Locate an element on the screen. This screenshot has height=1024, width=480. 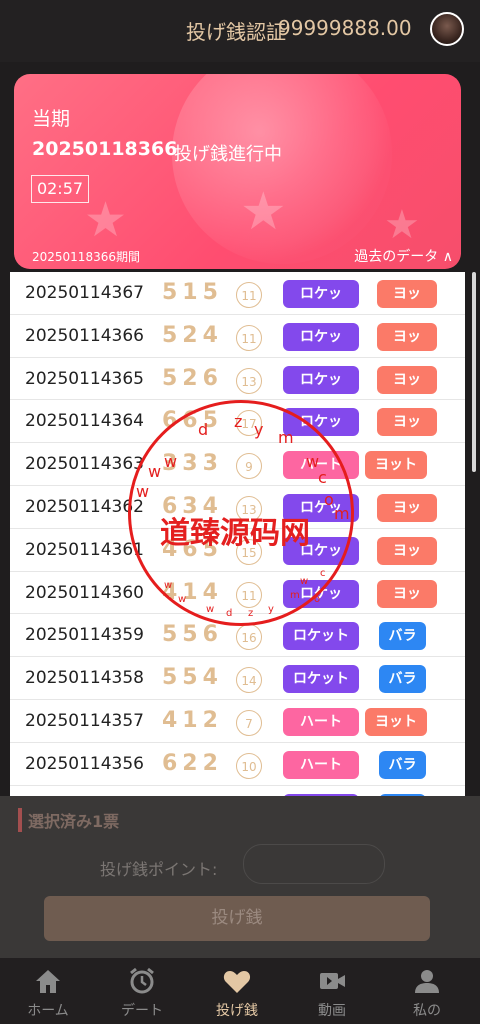
watermark-text: 道臻源码网 is located at coordinates (235, 533).